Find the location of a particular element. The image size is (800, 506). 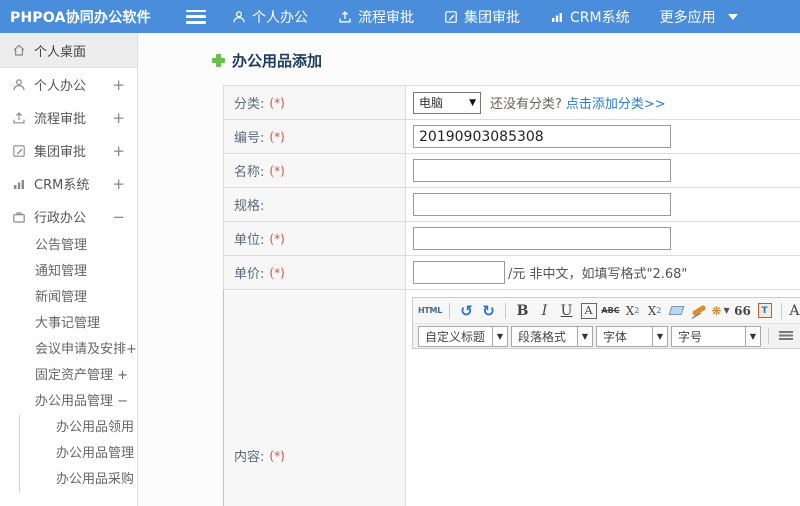

boxed-a-icon: A is located at coordinates (588, 310).